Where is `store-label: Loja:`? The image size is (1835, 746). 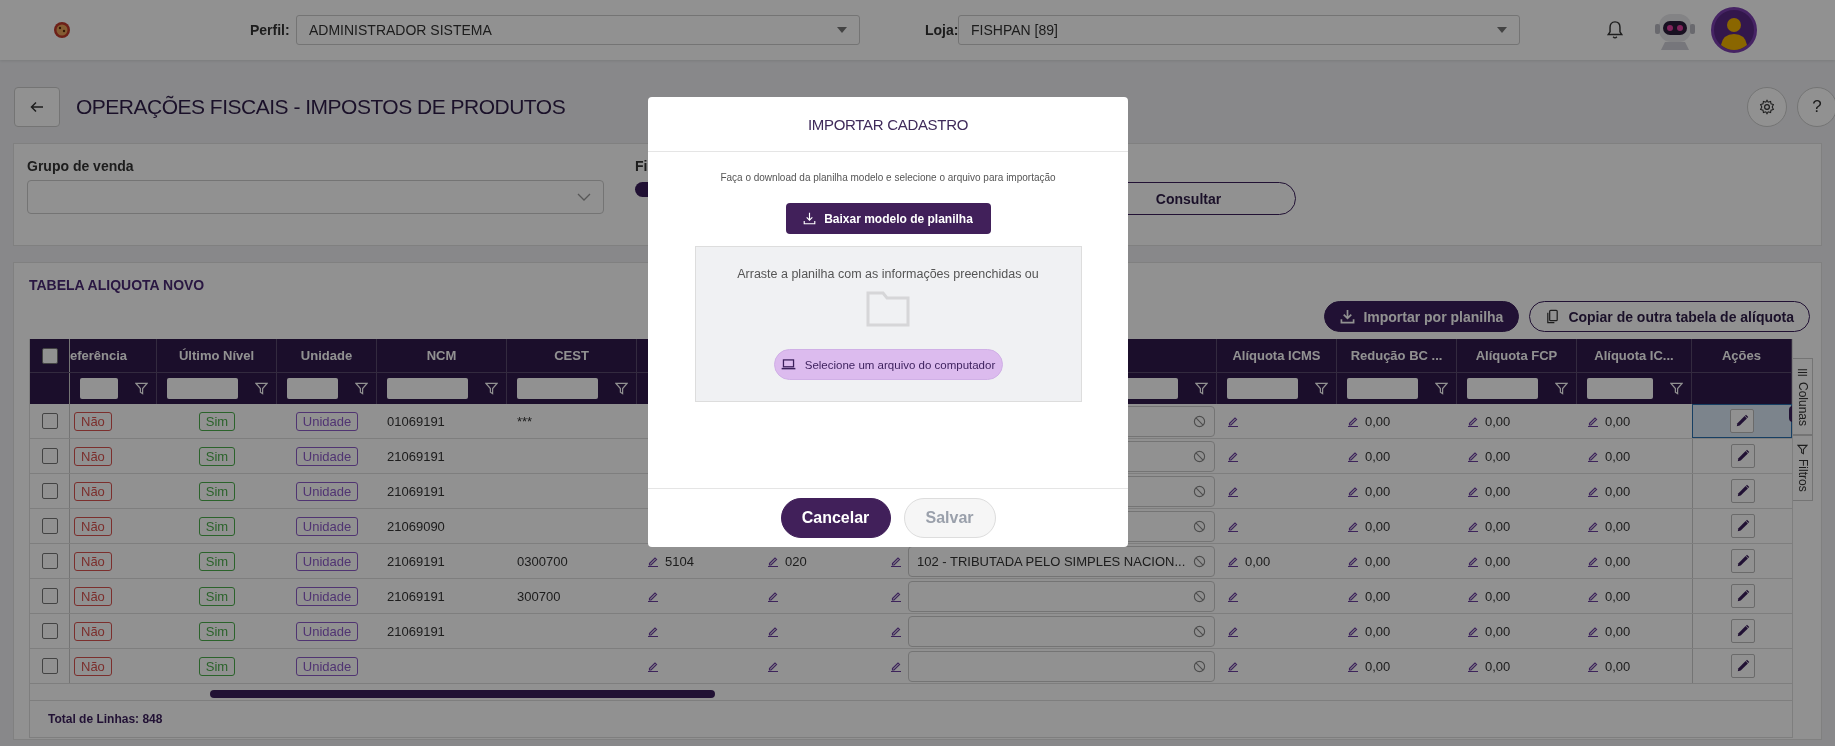
store-label: Loja: is located at coordinates (941, 30).